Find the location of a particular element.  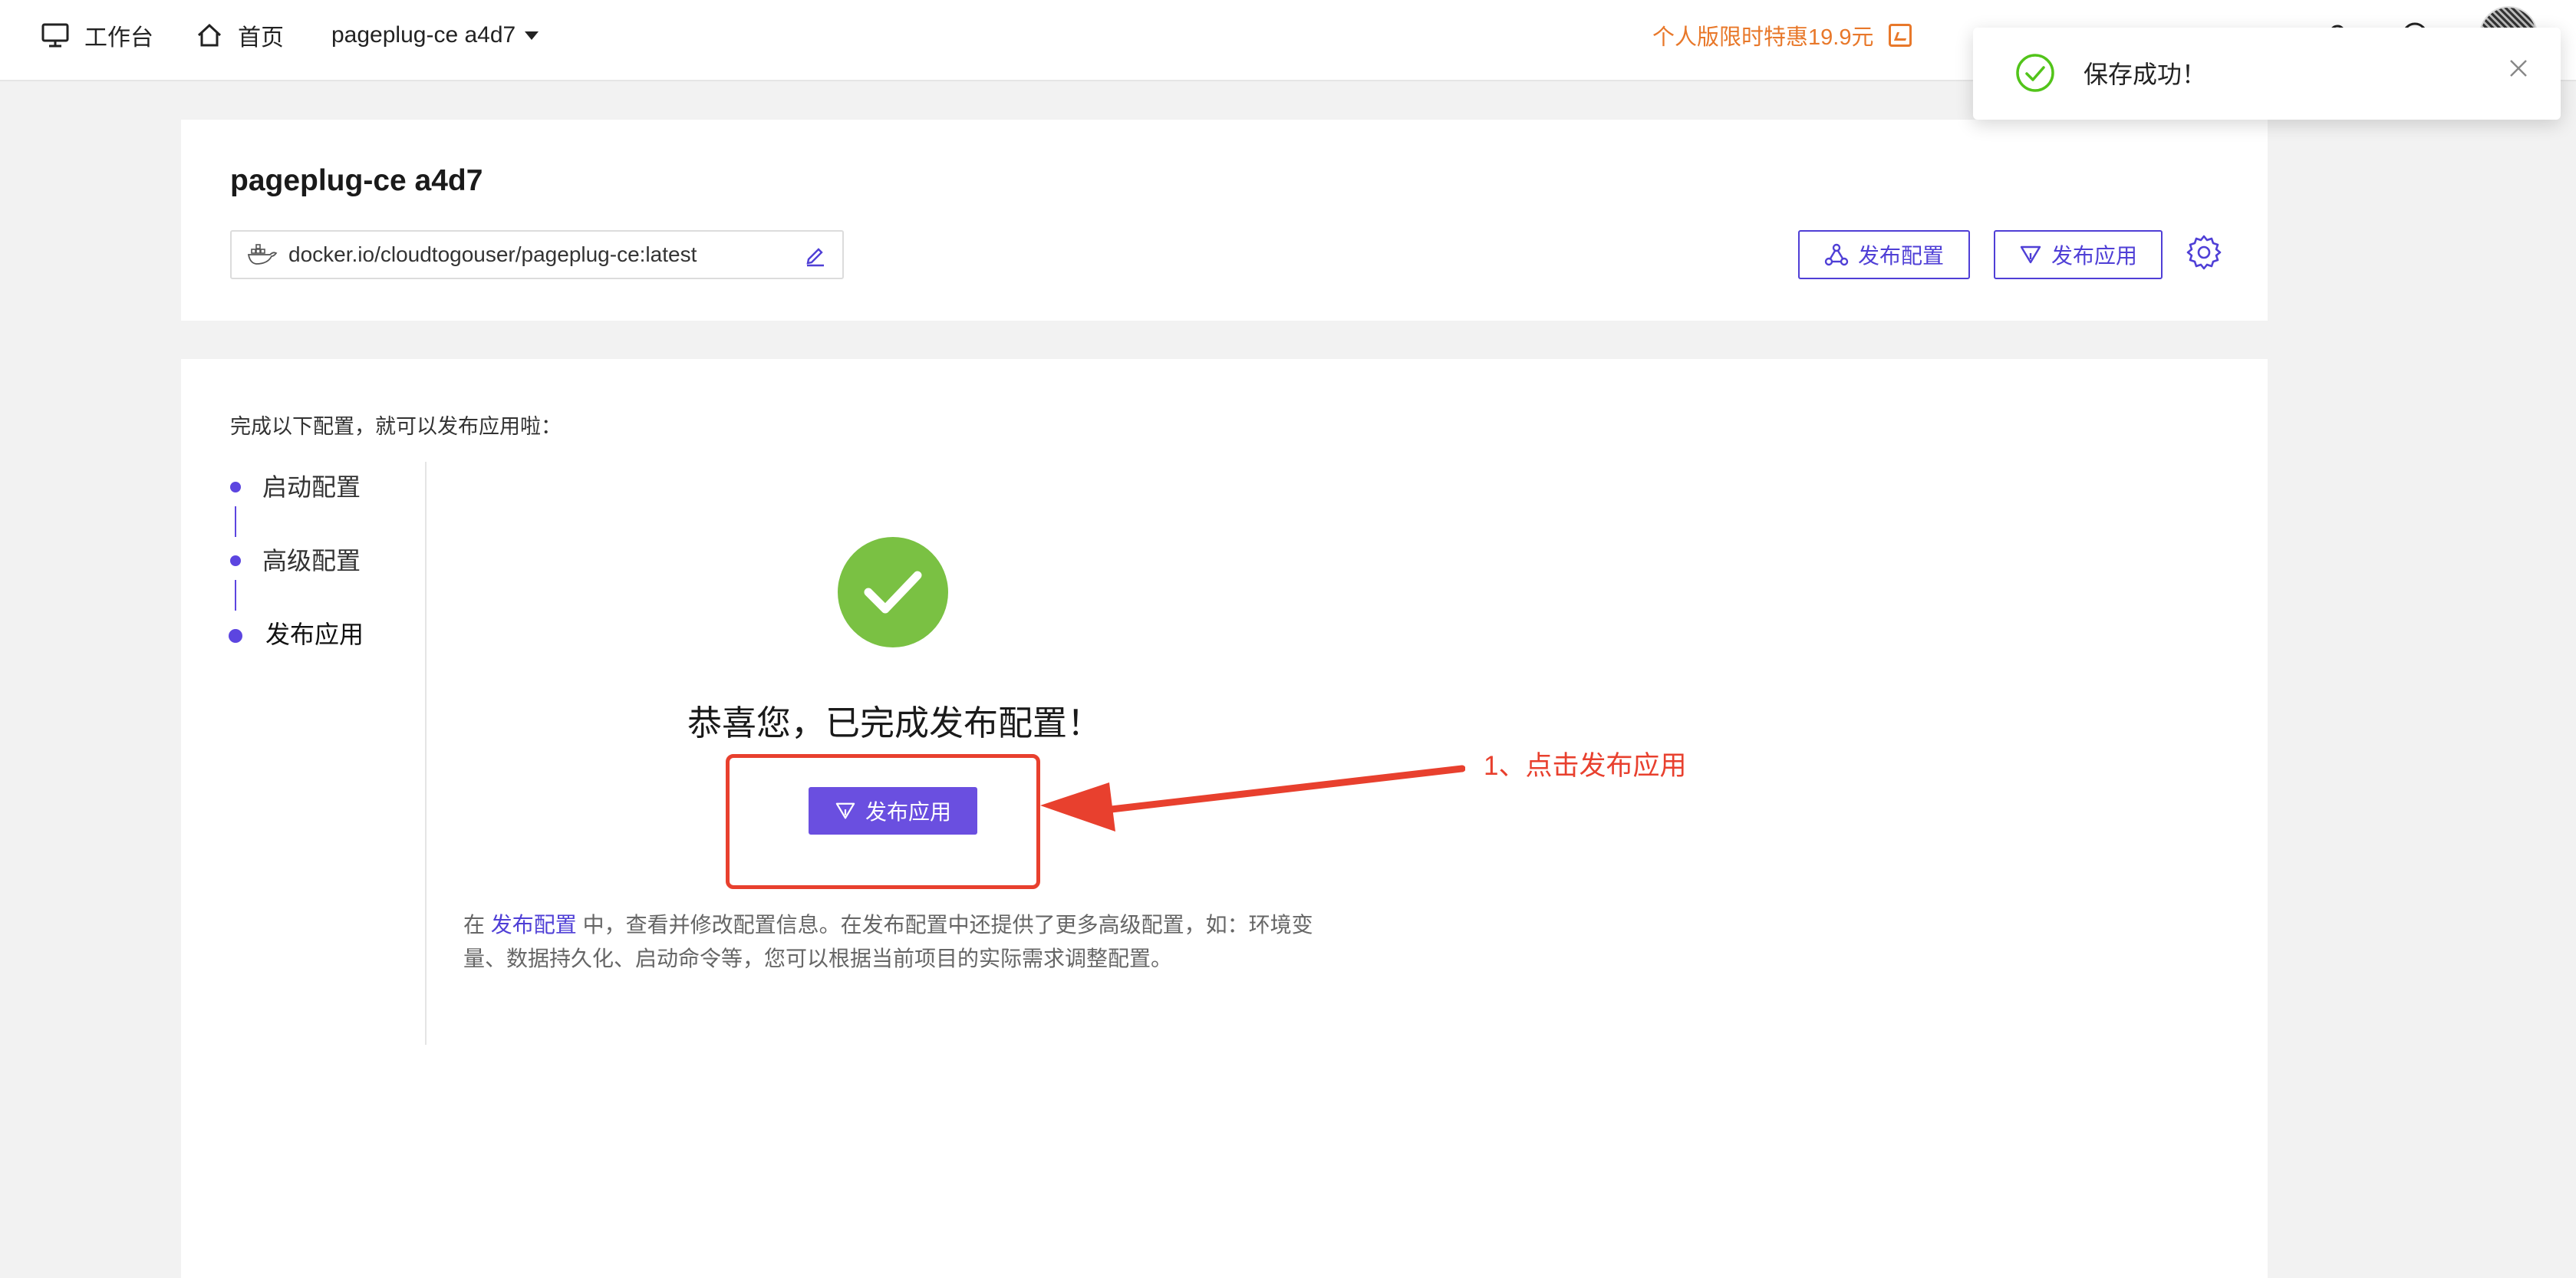

home-label: 首页 is located at coordinates (261, 38).